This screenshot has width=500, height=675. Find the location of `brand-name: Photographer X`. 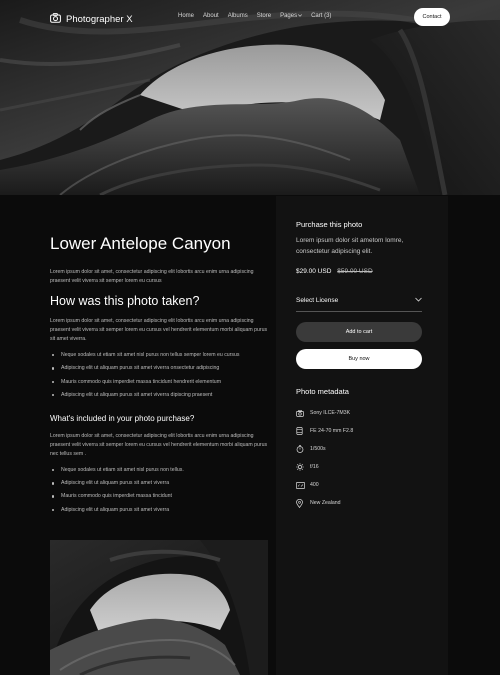

brand-name: Photographer X is located at coordinates (99, 19).